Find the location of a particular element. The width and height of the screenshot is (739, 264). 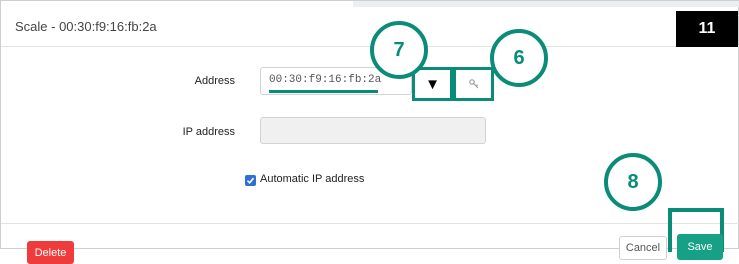

triangle-down-icon: ▼ is located at coordinates (432, 84).